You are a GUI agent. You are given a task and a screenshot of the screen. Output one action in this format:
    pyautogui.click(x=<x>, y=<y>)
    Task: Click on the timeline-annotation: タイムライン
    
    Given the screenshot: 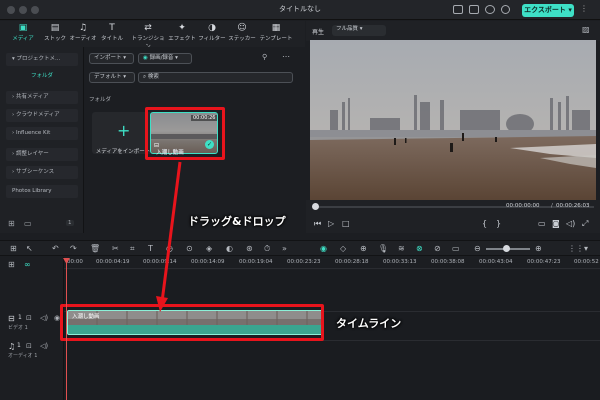 What is the action you would take?
    pyautogui.click(x=369, y=323)
    